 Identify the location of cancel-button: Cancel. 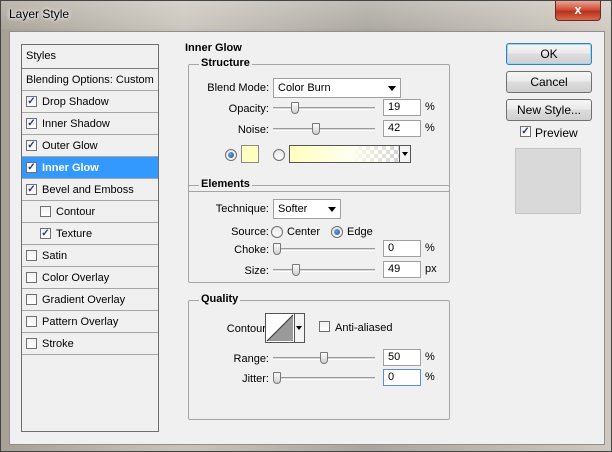
(549, 82).